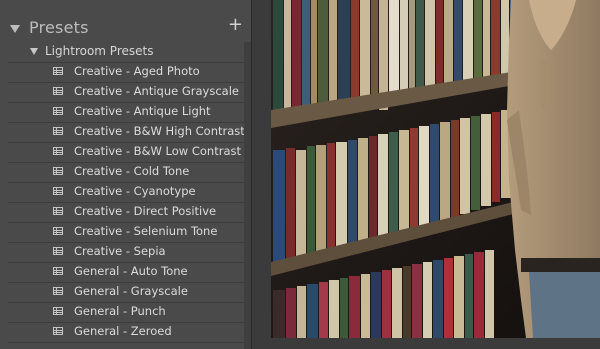 The width and height of the screenshot is (600, 349). I want to click on preset-item: Creative - Sepia, so click(126, 252).